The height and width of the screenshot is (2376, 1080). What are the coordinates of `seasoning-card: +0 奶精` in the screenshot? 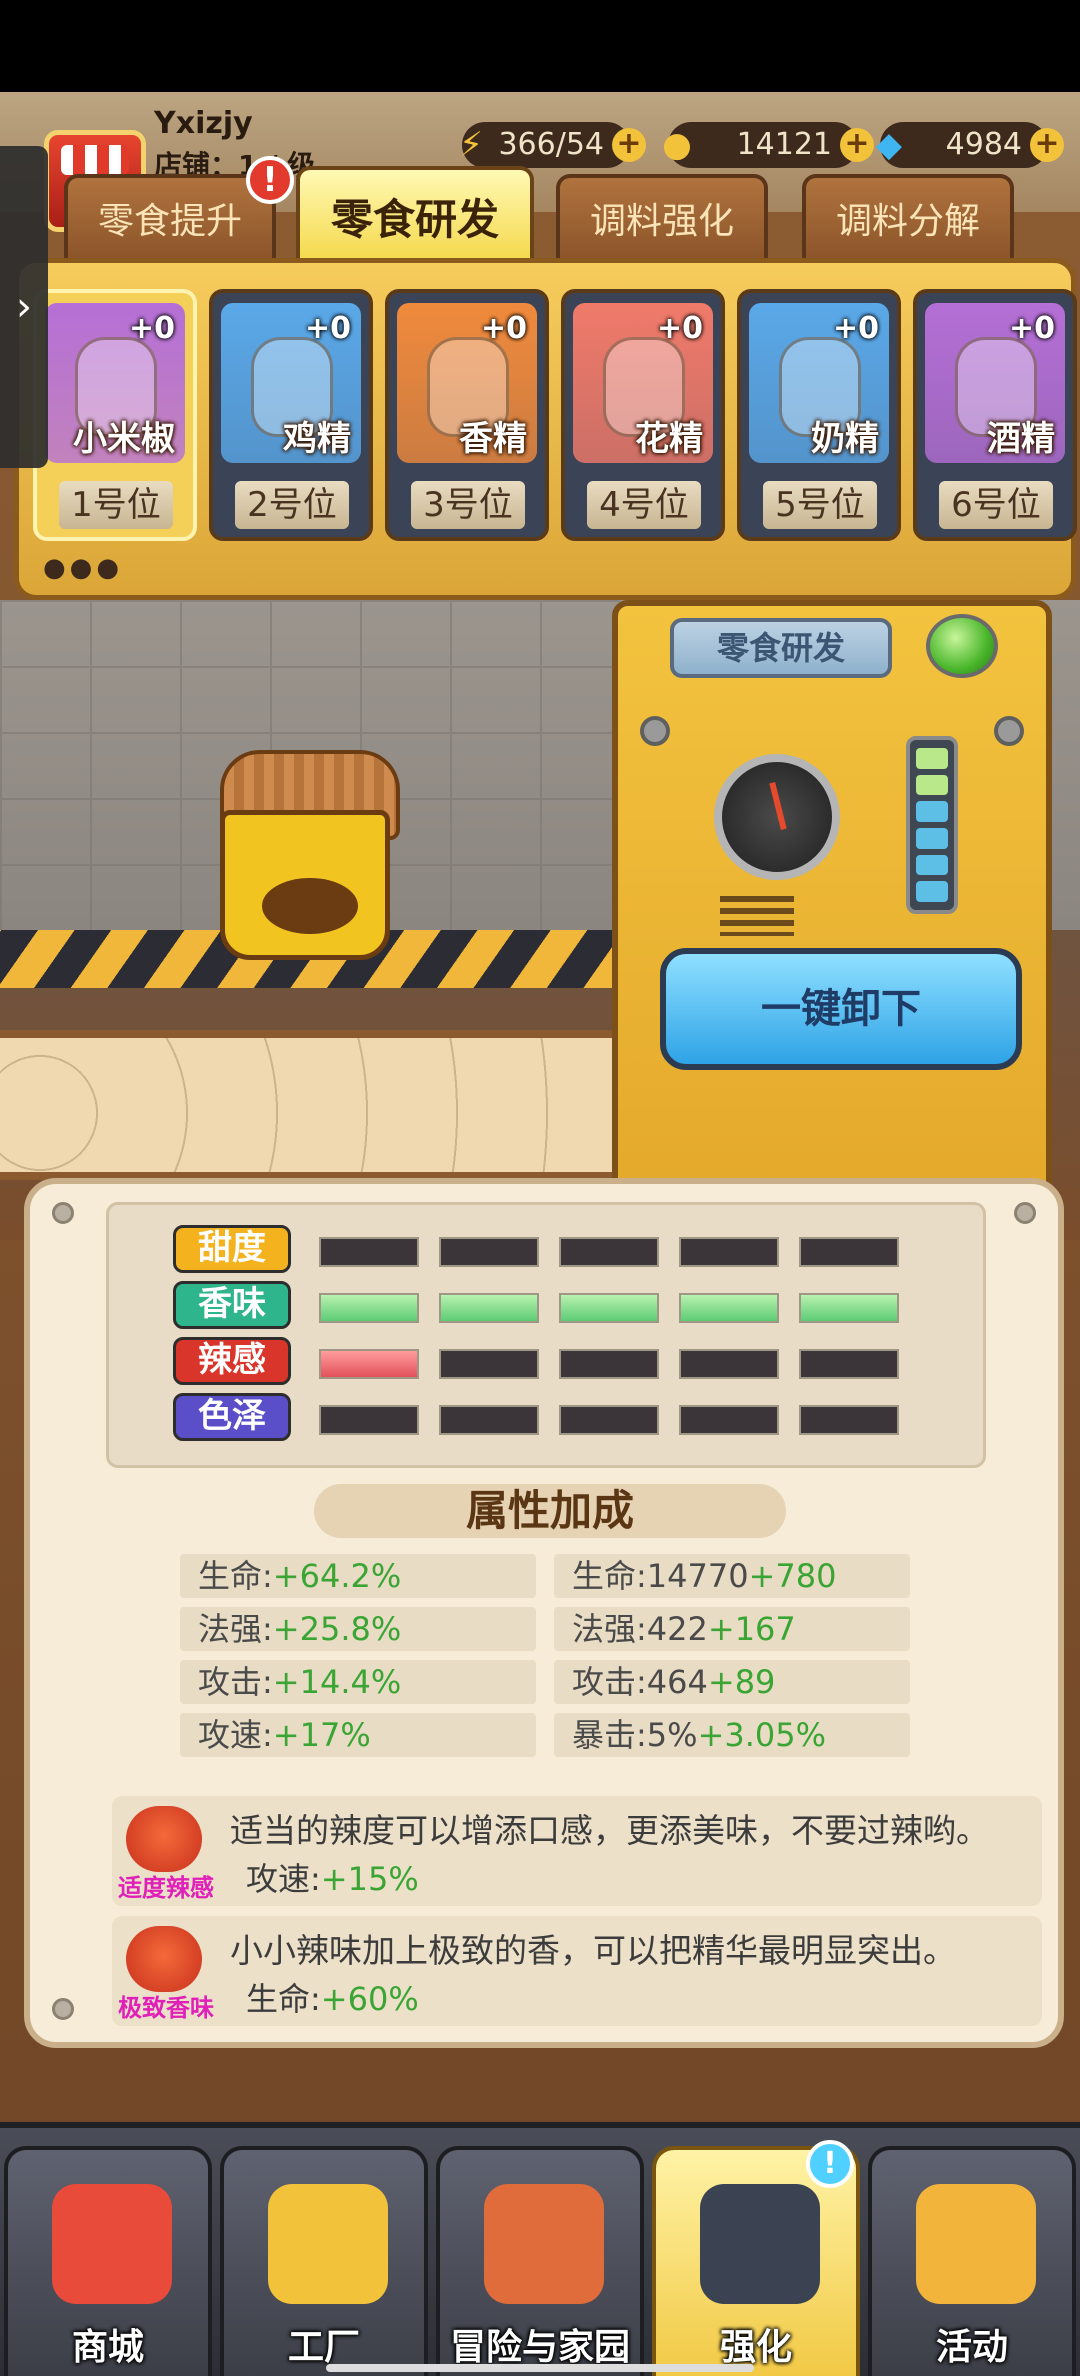 It's located at (819, 383).